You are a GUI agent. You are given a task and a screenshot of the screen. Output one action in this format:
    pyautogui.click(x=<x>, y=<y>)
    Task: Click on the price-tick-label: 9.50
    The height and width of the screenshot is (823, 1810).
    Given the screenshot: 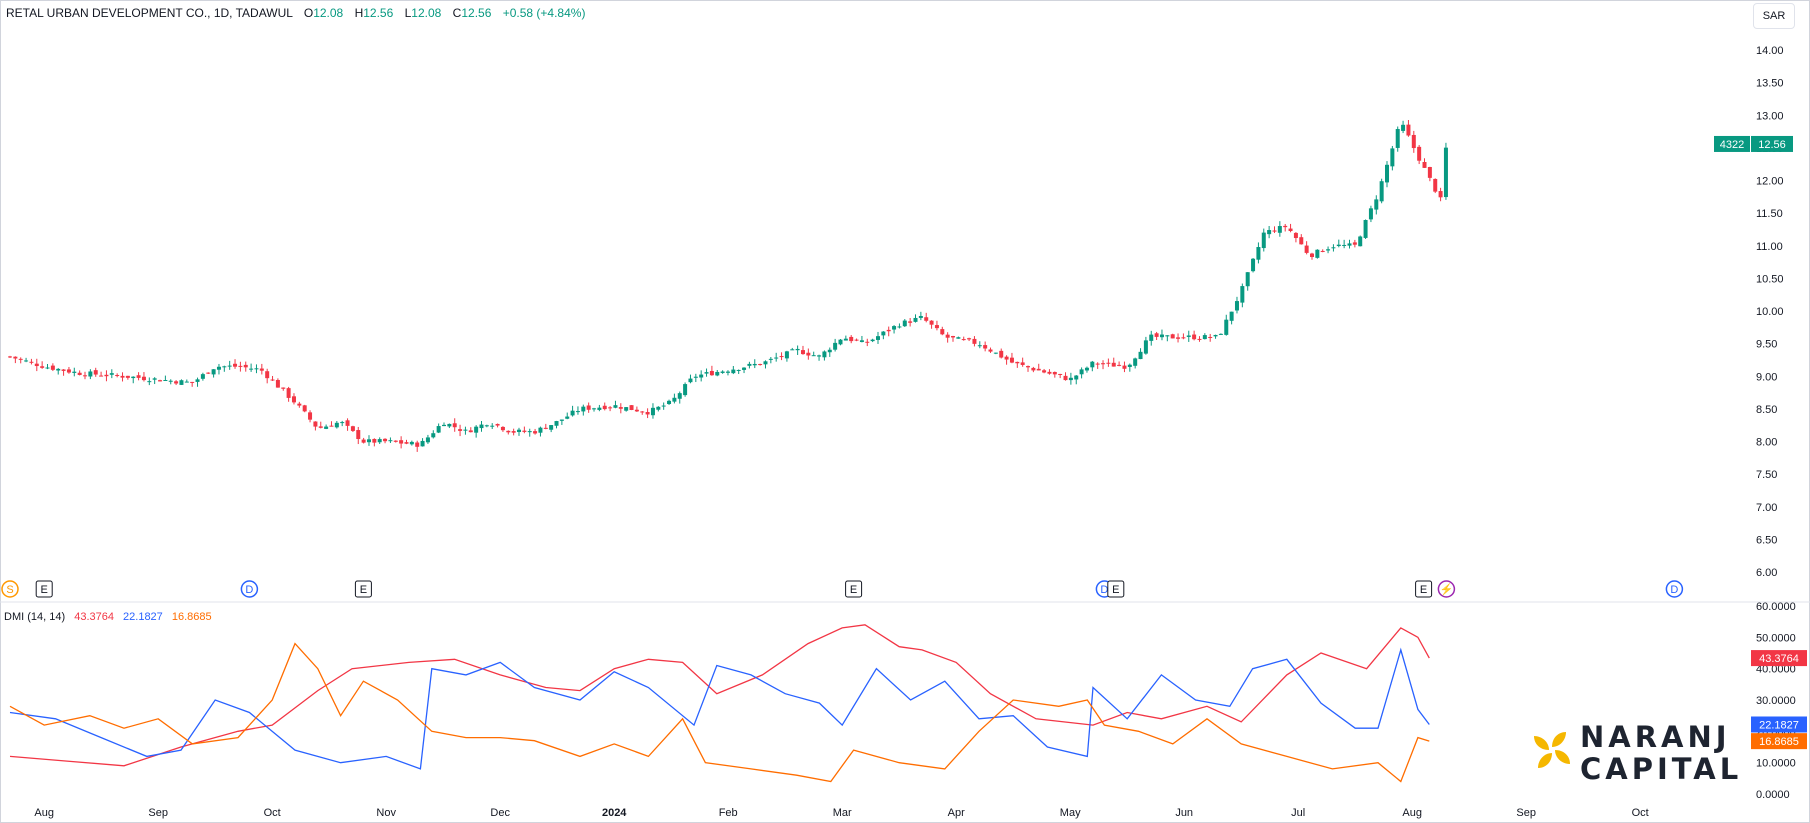 What is the action you would take?
    pyautogui.click(x=1766, y=345)
    